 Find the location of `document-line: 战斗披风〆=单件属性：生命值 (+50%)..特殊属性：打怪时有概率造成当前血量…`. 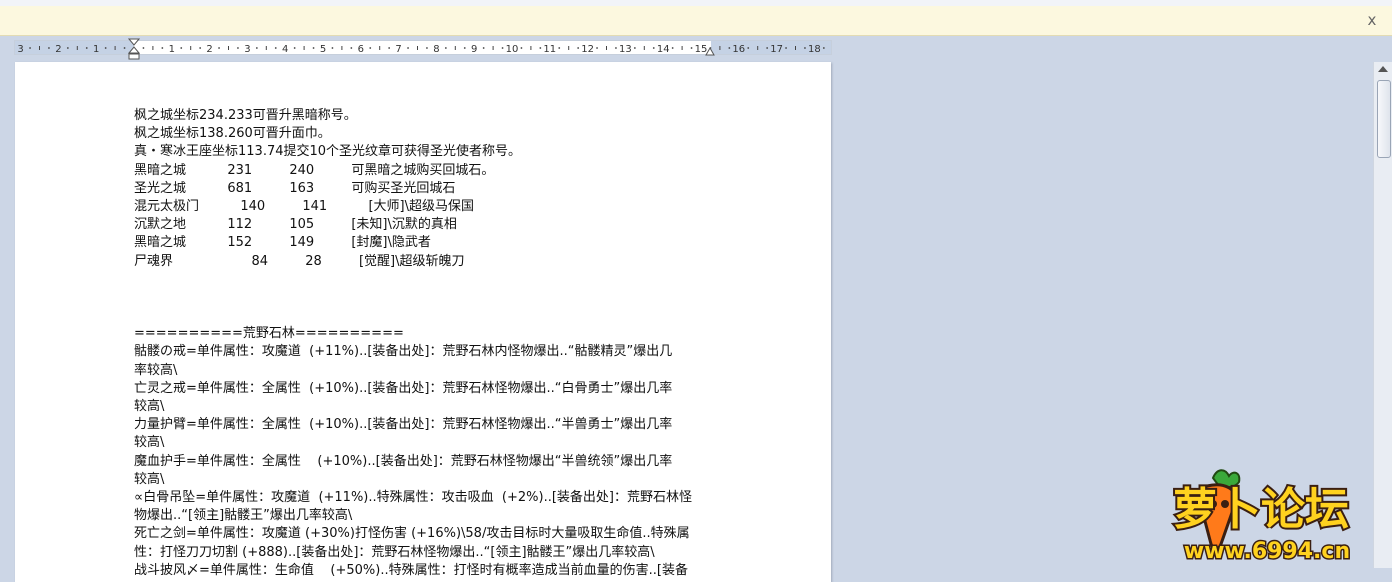

document-line: 战斗披风〆=单件属性：生命值 (+50%)..特殊属性：打怪时有概率造成当前血量… is located at coordinates (411, 570).